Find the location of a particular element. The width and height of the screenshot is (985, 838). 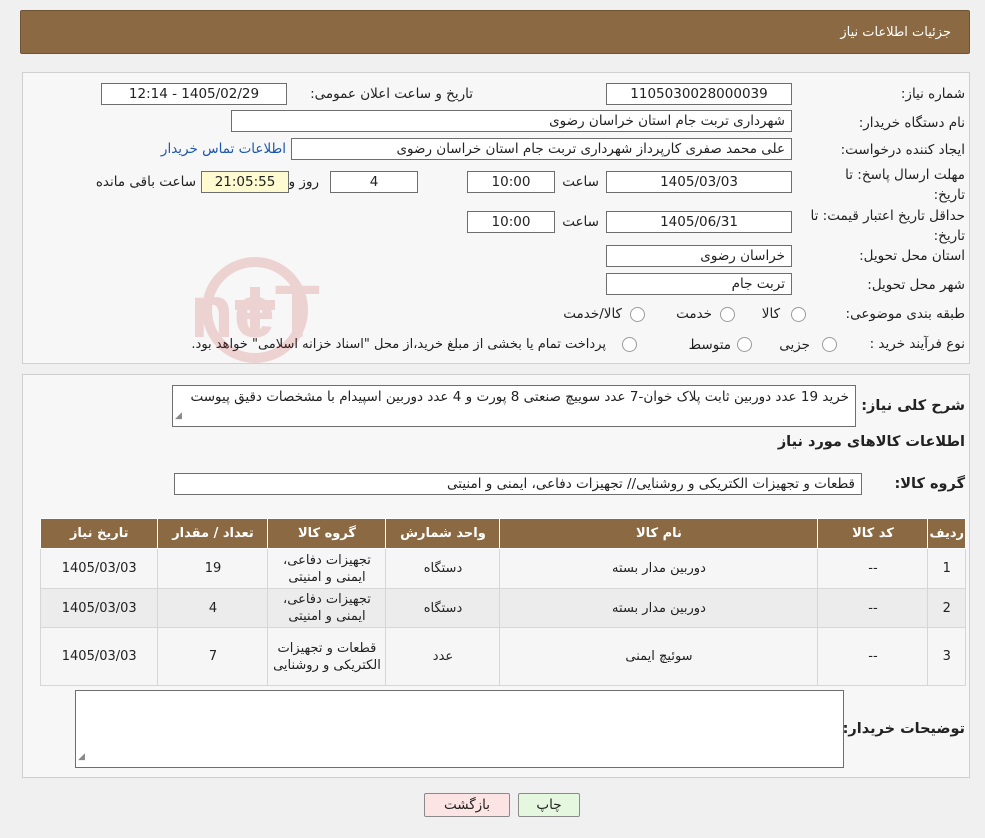

category-radio-service is located at coordinates (727, 314).